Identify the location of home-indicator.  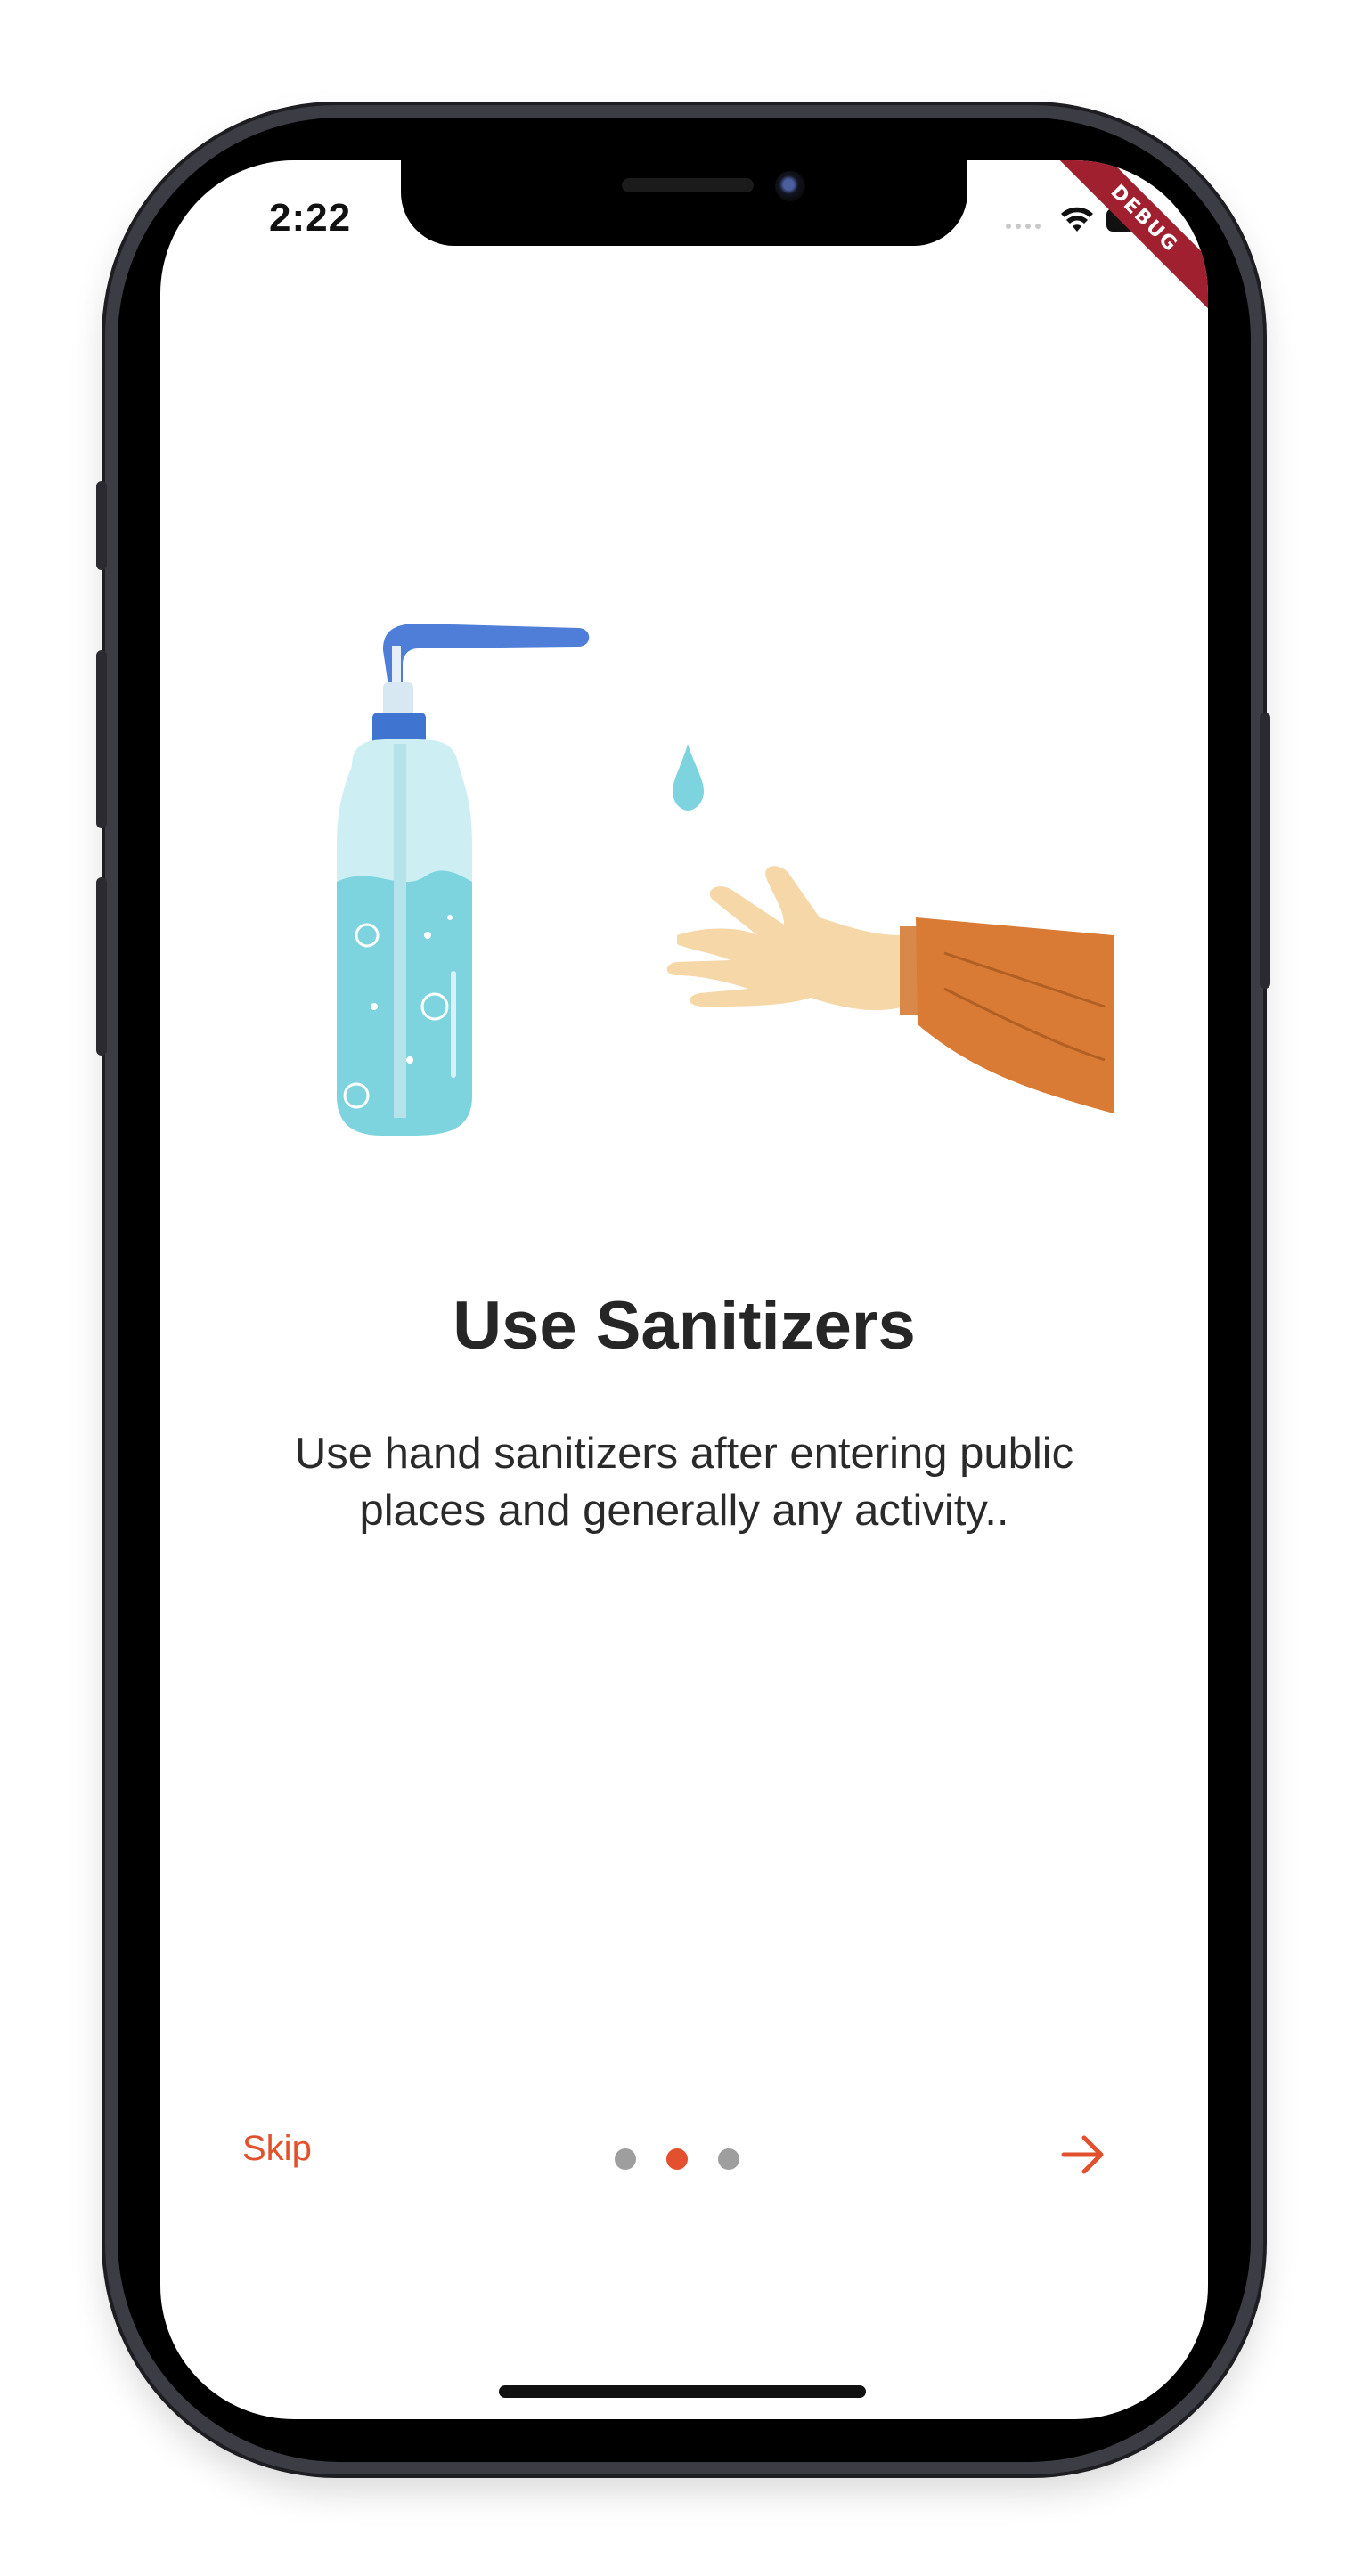
(682, 2391).